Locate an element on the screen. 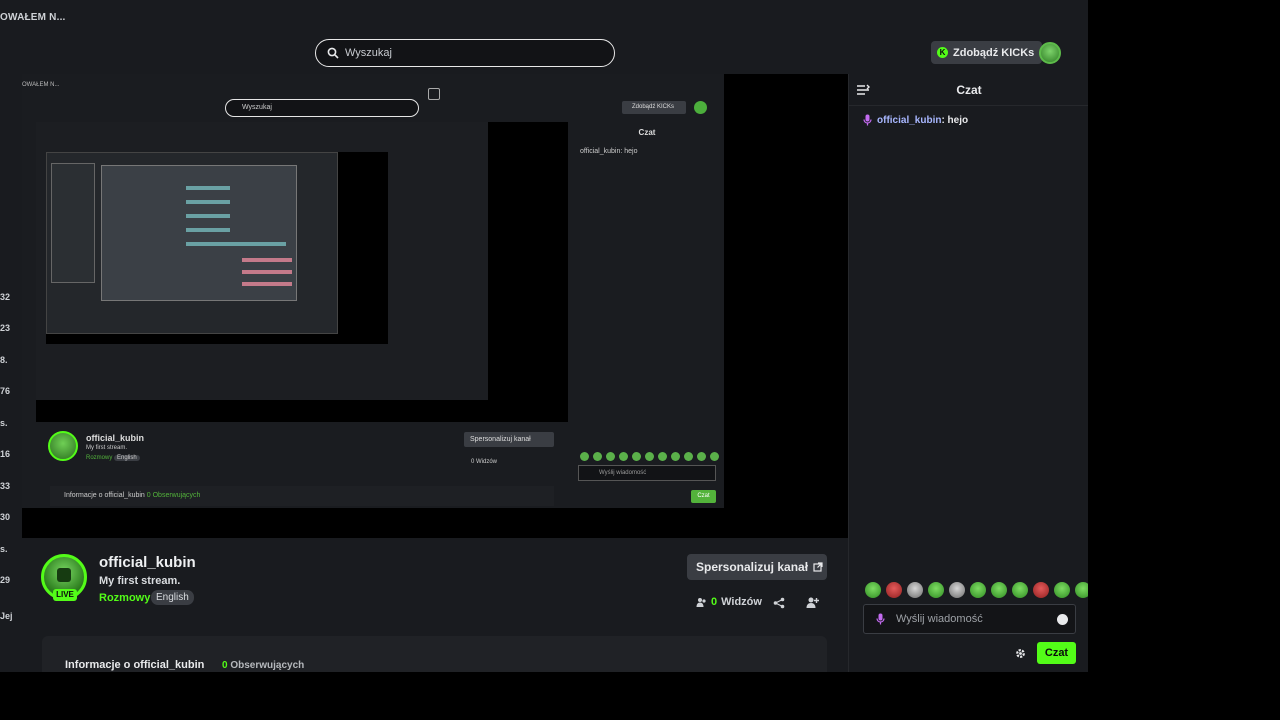  get-kicks-label: Zdobądź KICKs is located at coordinates (994, 52).